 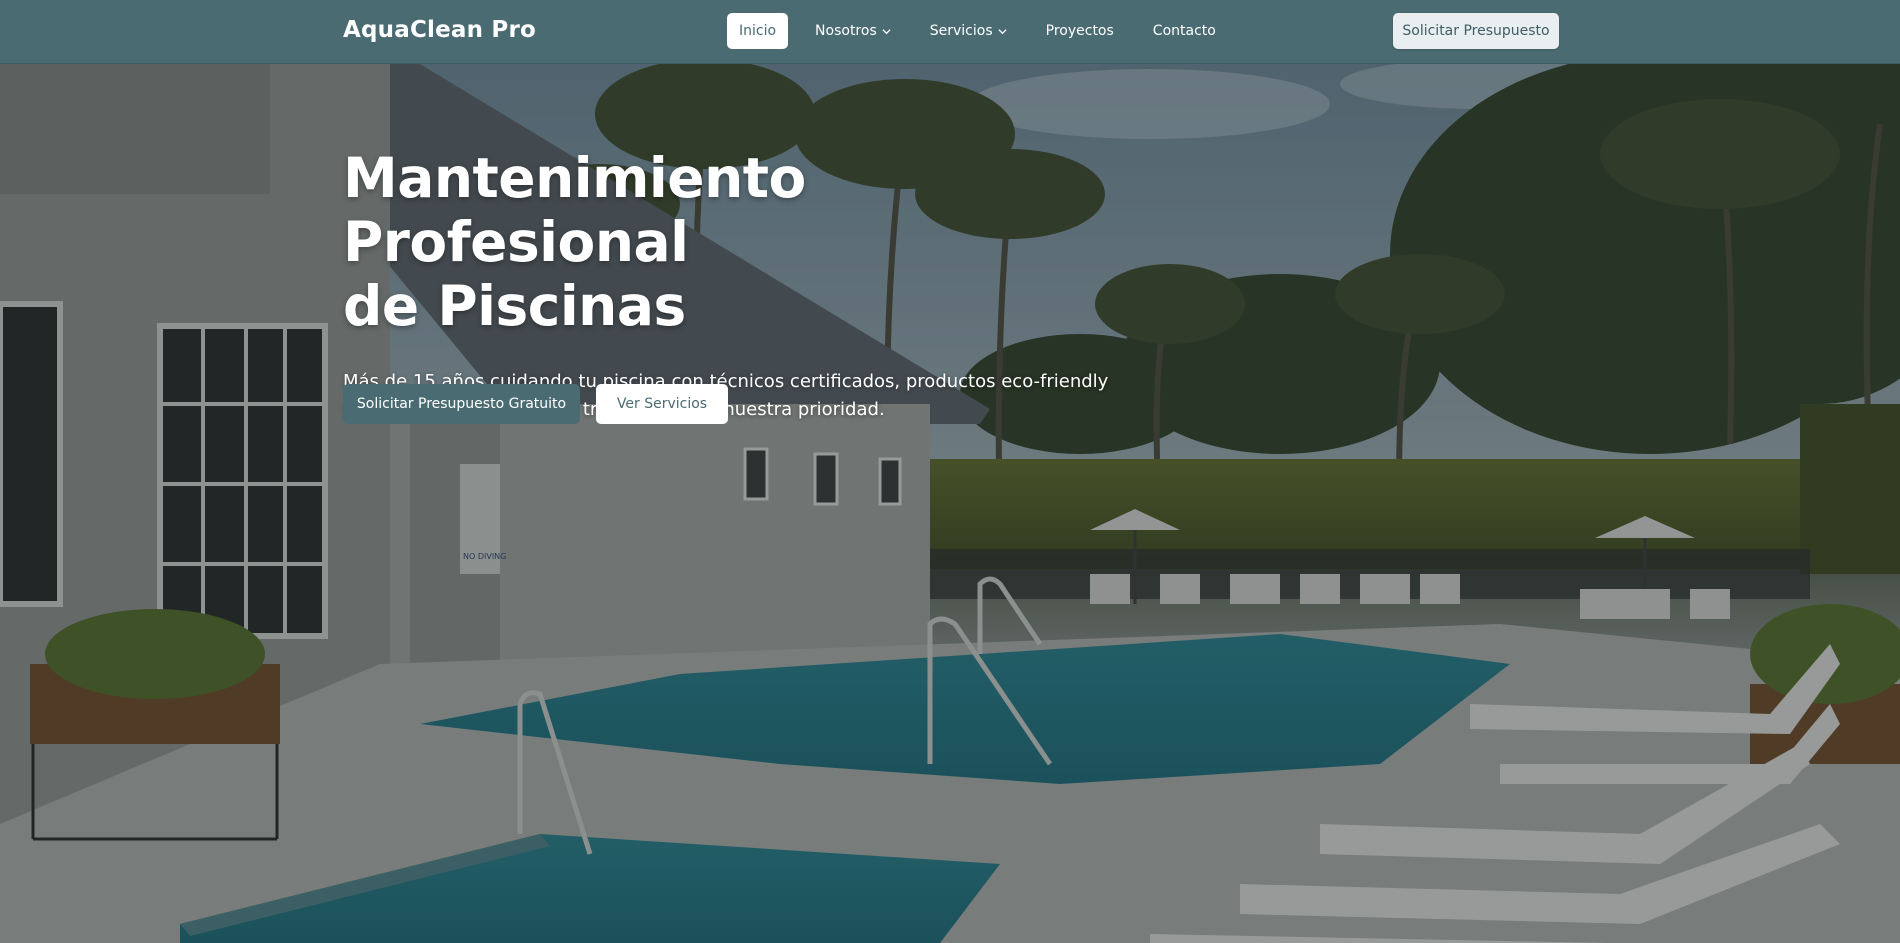 I want to click on hero-title-line-1: Mantenimiento Profesional, so click(x=574, y=210).